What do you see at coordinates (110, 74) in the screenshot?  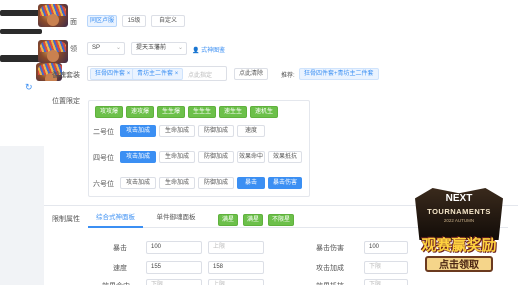 I see `soul-tag-kuanggu-text: 狂骨四件套` at bounding box center [110, 74].